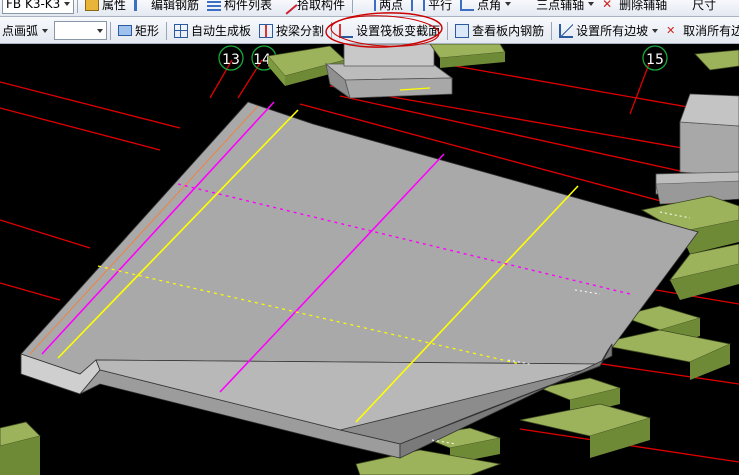  I want to click on edit-rebar-button: 编辑钢筋, so click(166, 7).